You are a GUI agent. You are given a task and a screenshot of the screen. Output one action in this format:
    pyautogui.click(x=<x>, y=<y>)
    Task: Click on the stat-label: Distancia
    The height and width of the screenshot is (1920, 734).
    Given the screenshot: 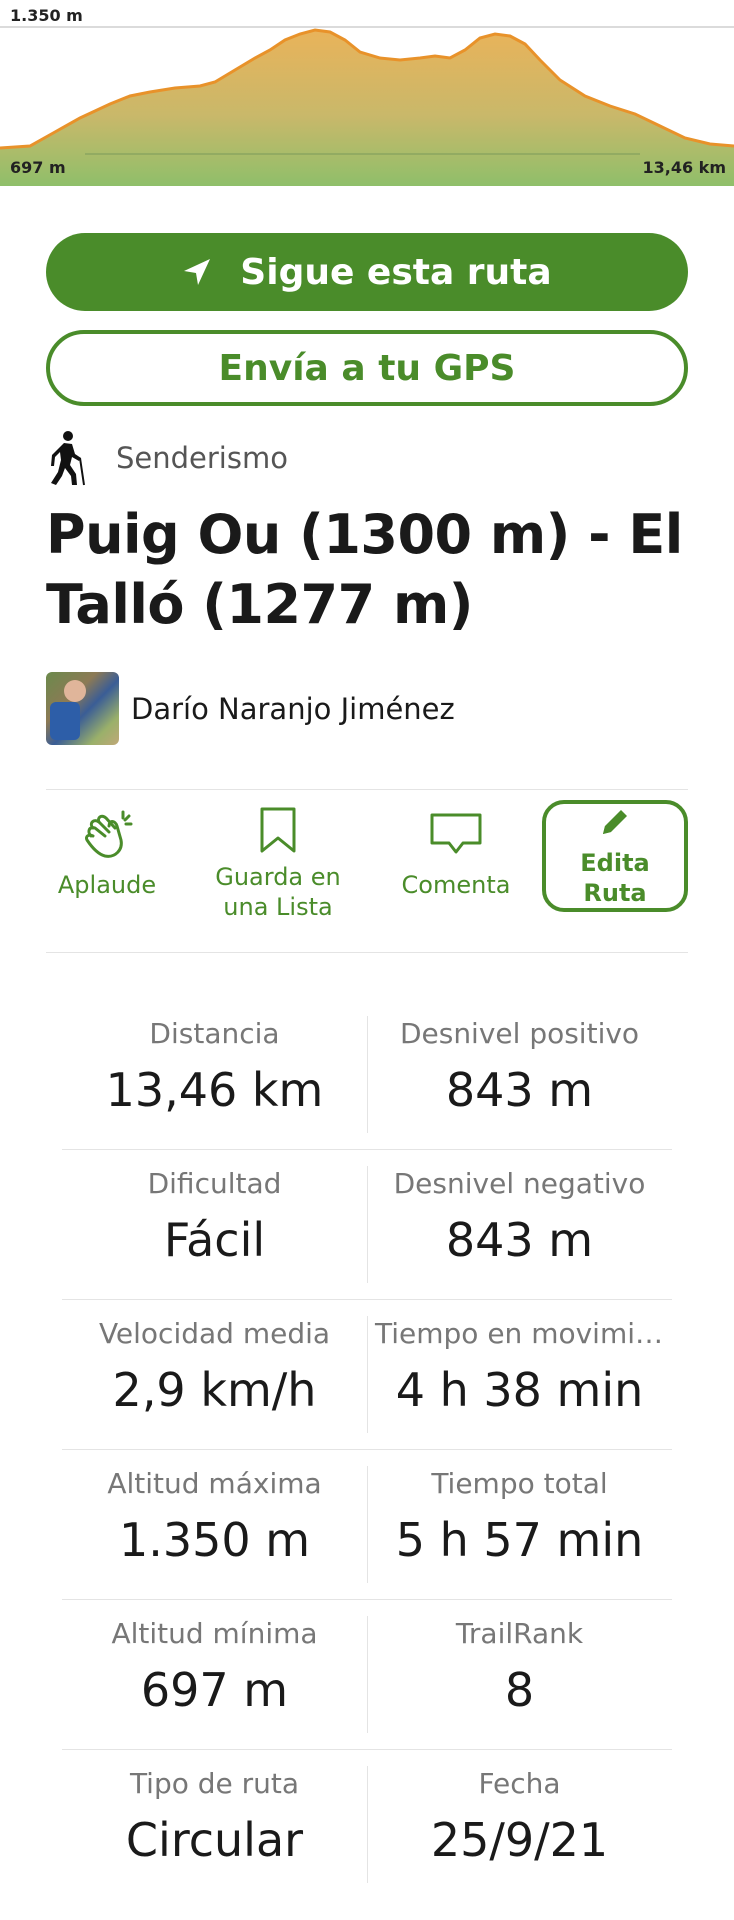 What is the action you would take?
    pyautogui.click(x=214, y=1033)
    